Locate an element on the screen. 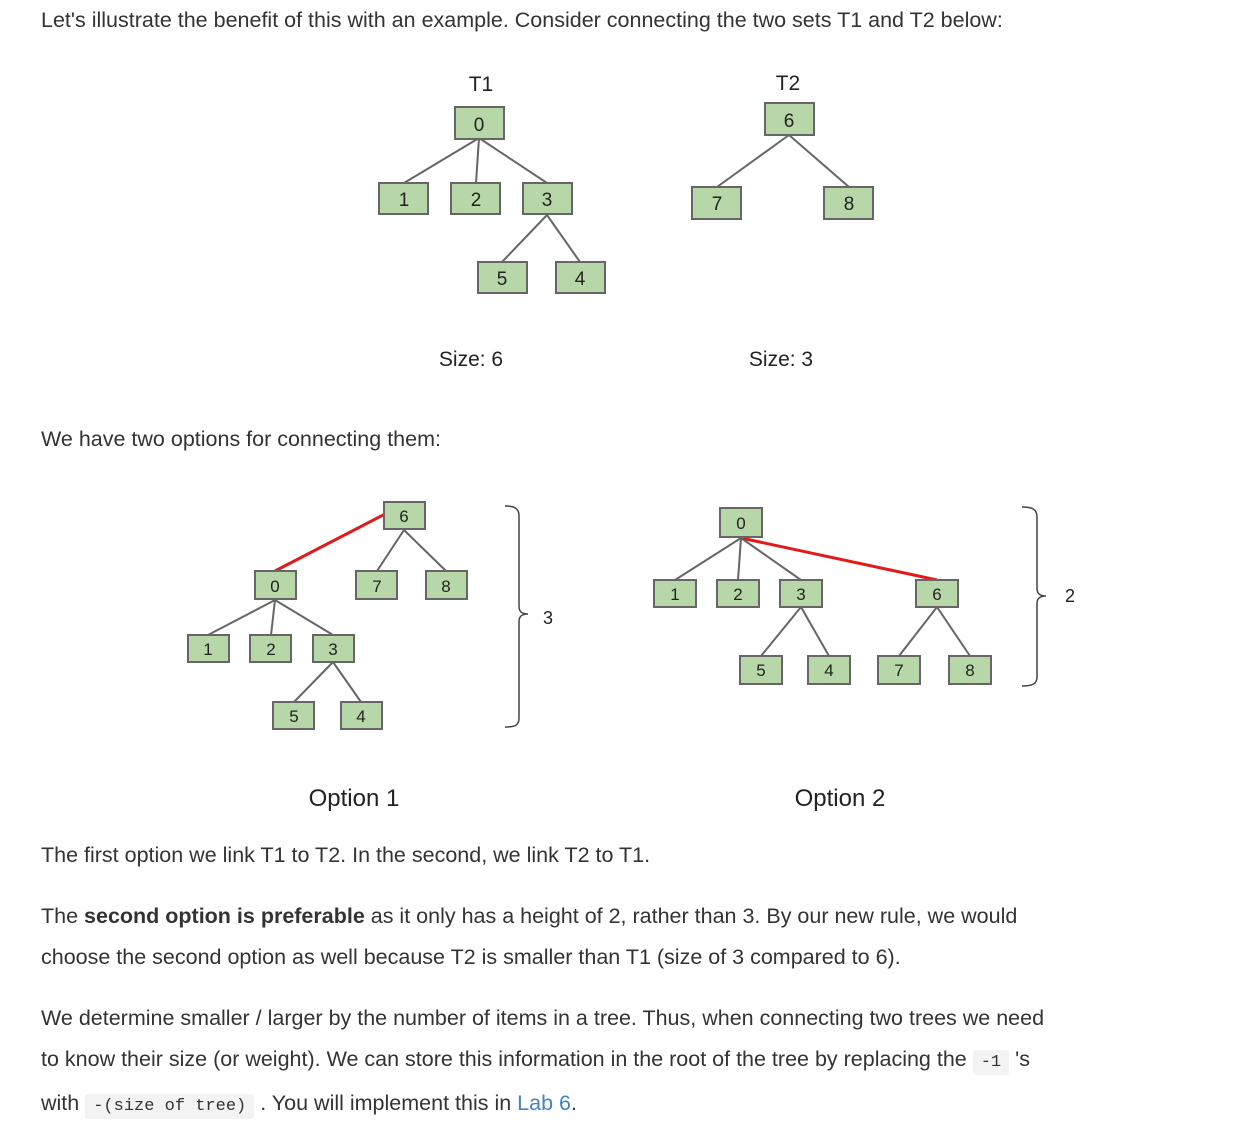 The height and width of the screenshot is (1130, 1248). option2-node: 2 is located at coordinates (738, 593).